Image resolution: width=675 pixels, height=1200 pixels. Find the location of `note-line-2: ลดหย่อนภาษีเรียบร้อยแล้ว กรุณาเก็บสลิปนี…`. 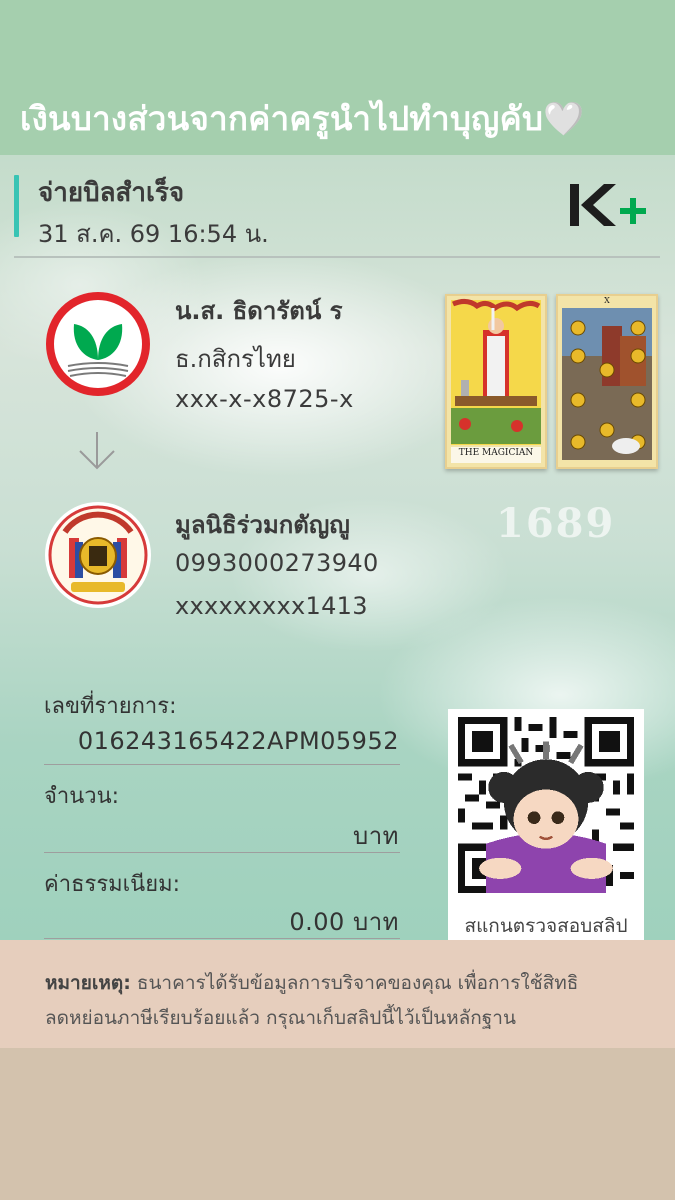

note-line-2: ลดหย่อนภาษีเรียบร้อยแล้ว กรุณาเก็บสลิปนี… is located at coordinates (280, 1018).